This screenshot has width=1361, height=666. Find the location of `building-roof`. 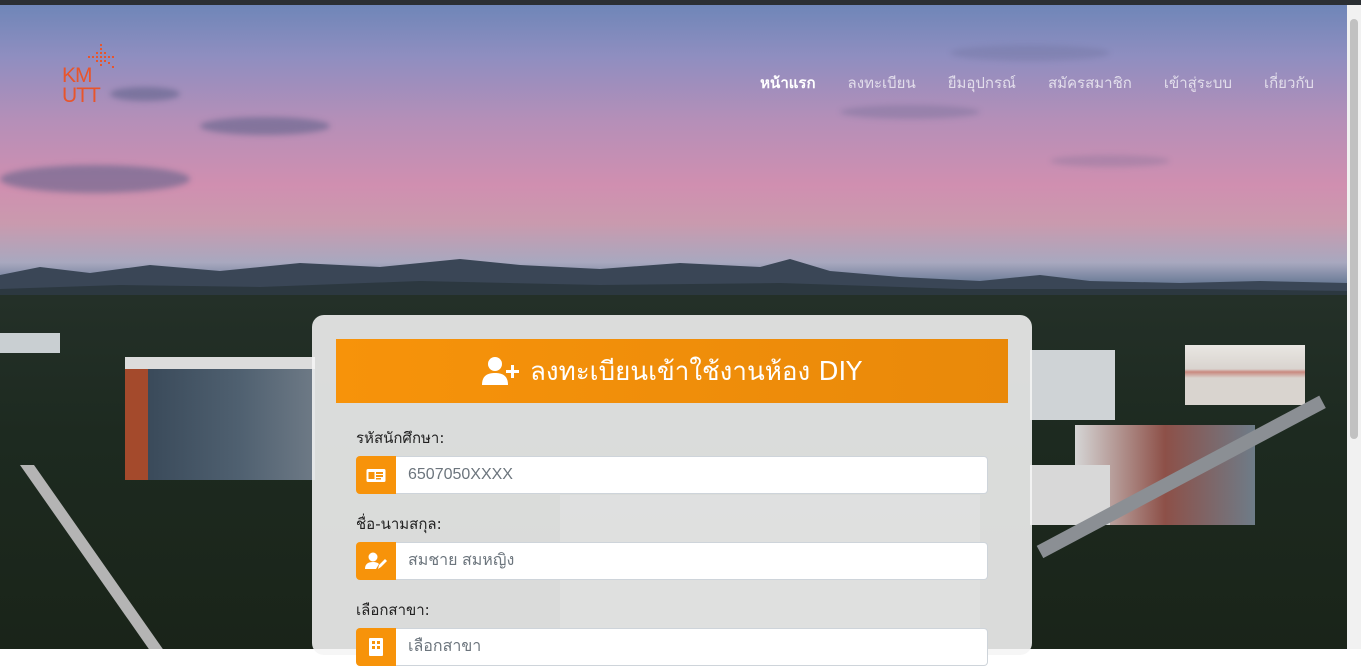

building-roof is located at coordinates (220, 363).